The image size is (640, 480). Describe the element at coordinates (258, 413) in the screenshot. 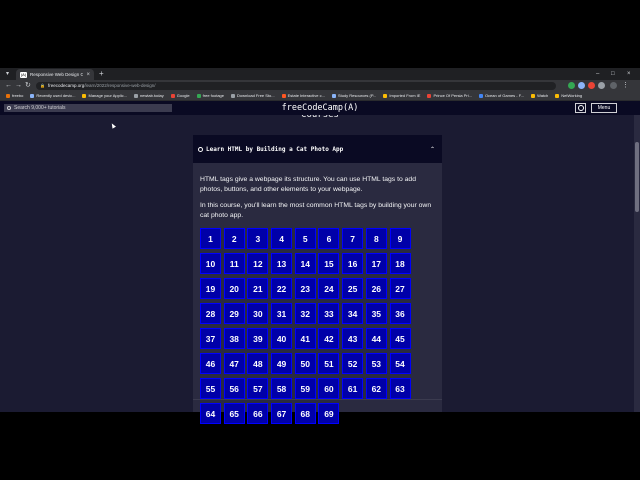

I see `step-button: 66` at that location.